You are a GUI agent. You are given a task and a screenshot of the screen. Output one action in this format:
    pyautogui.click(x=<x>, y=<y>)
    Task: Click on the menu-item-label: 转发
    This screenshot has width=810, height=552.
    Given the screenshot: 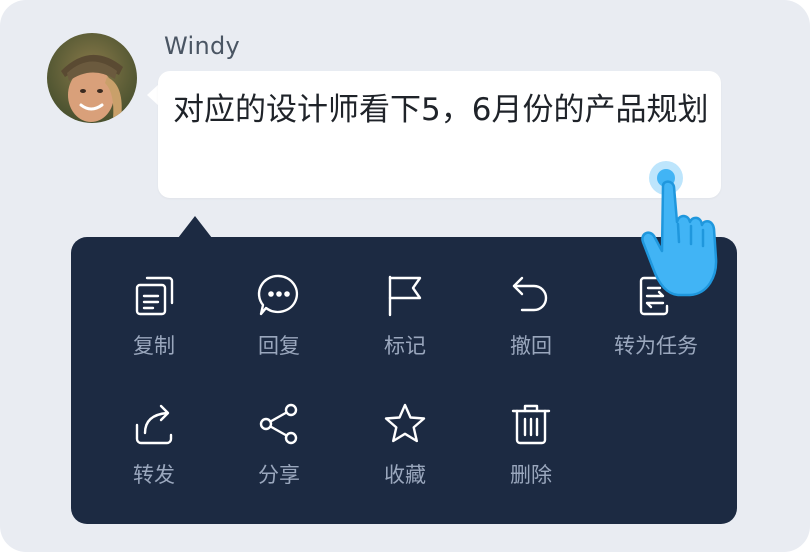 What is the action you would take?
    pyautogui.click(x=154, y=475)
    